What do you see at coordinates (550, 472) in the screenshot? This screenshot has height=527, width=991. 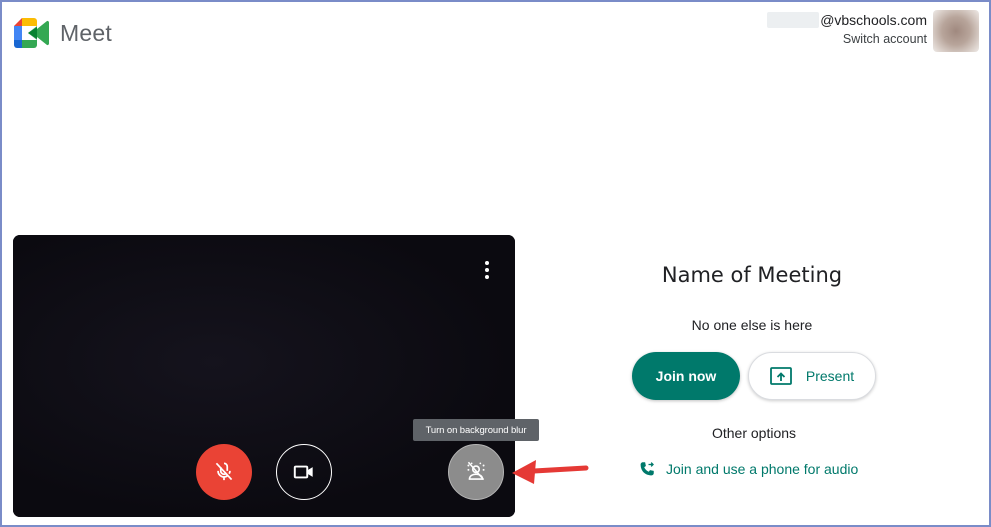 I see `annotation-arrow-icon` at bounding box center [550, 472].